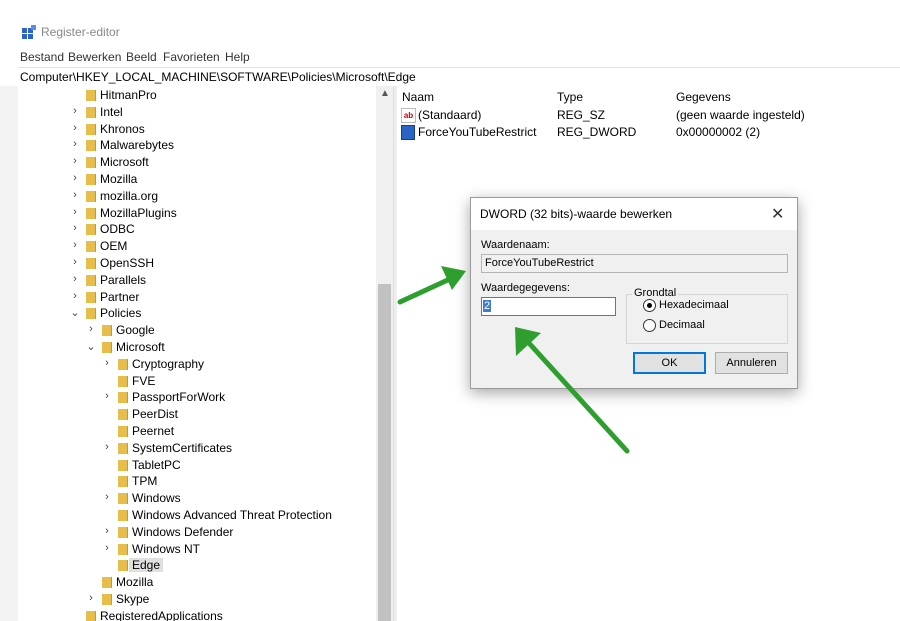 This screenshot has height=621, width=900. What do you see at coordinates (431, 285) in the screenshot?
I see `annotation-arrow-to-name` at bounding box center [431, 285].